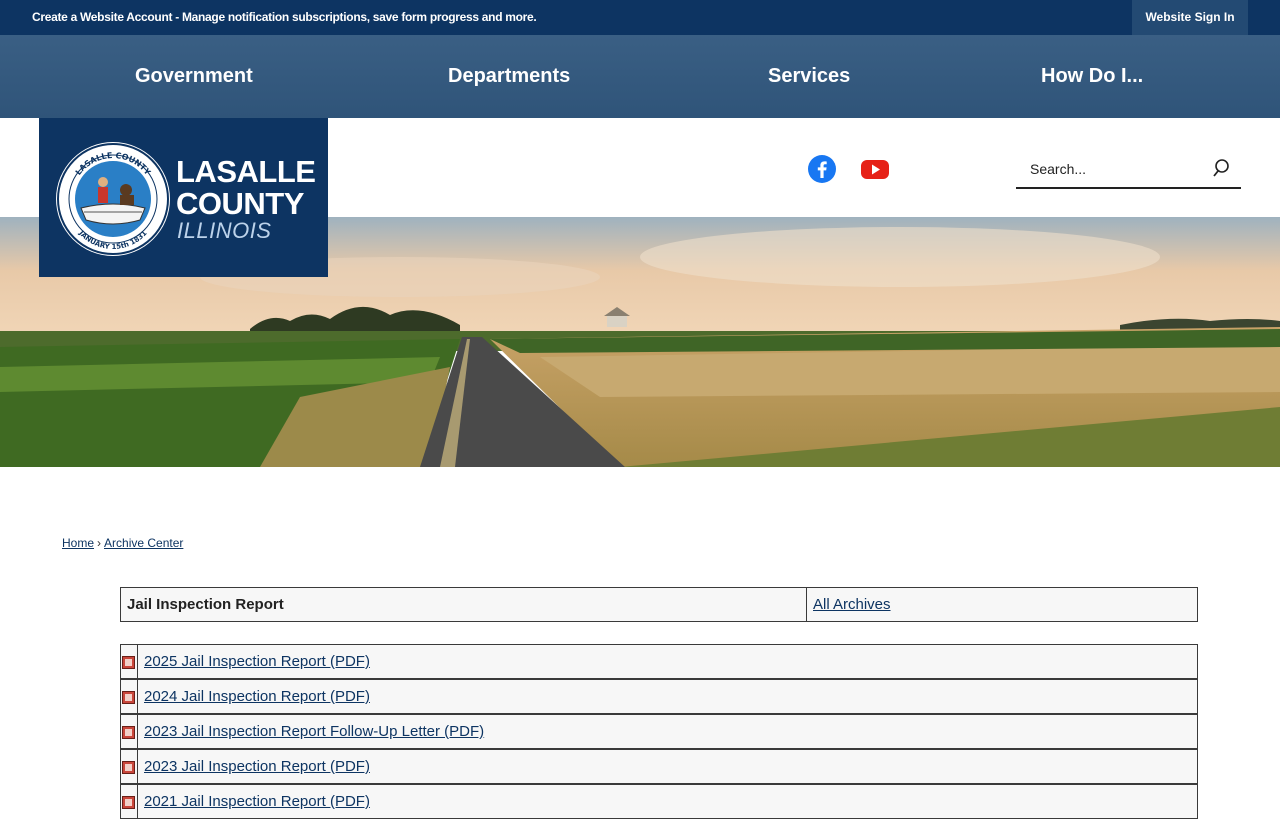  I want to click on all-archives-link: All Archives, so click(852, 604).